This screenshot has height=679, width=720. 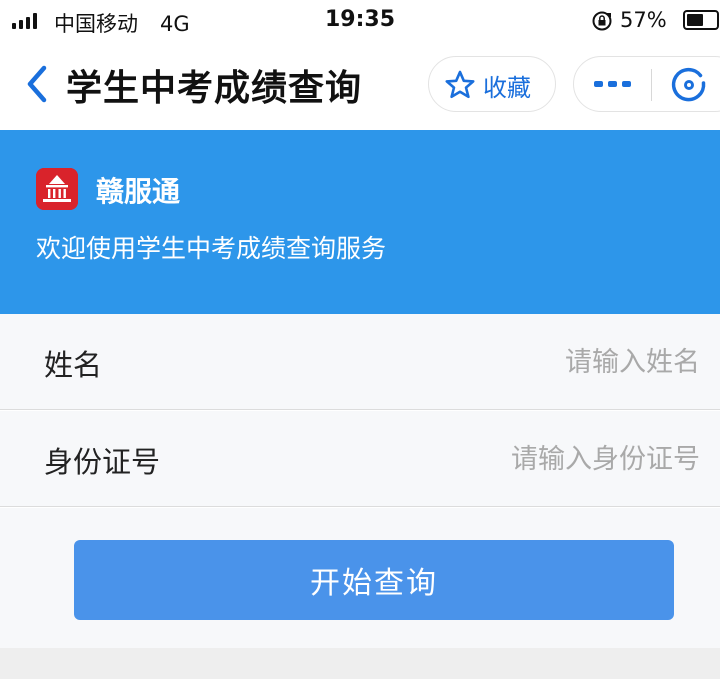 What do you see at coordinates (646, 84) in the screenshot?
I see `mini-program-capsule` at bounding box center [646, 84].